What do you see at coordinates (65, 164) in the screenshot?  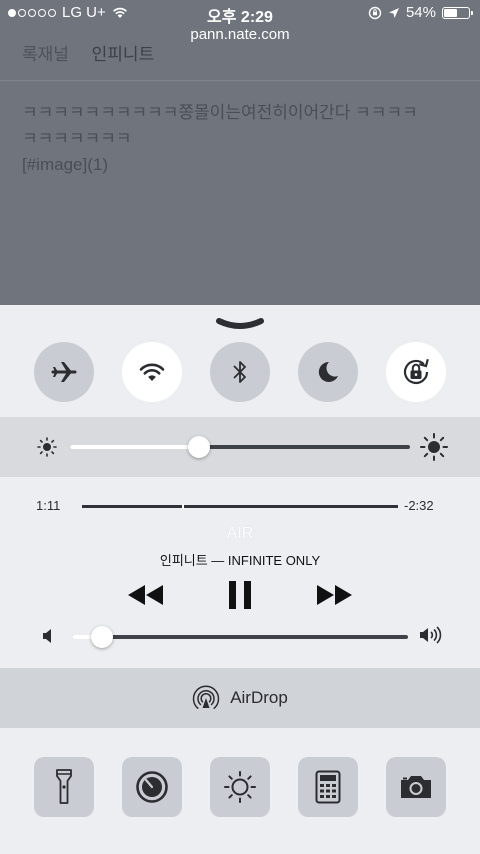 I see `post-image-placeholder: [#image](1)` at bounding box center [65, 164].